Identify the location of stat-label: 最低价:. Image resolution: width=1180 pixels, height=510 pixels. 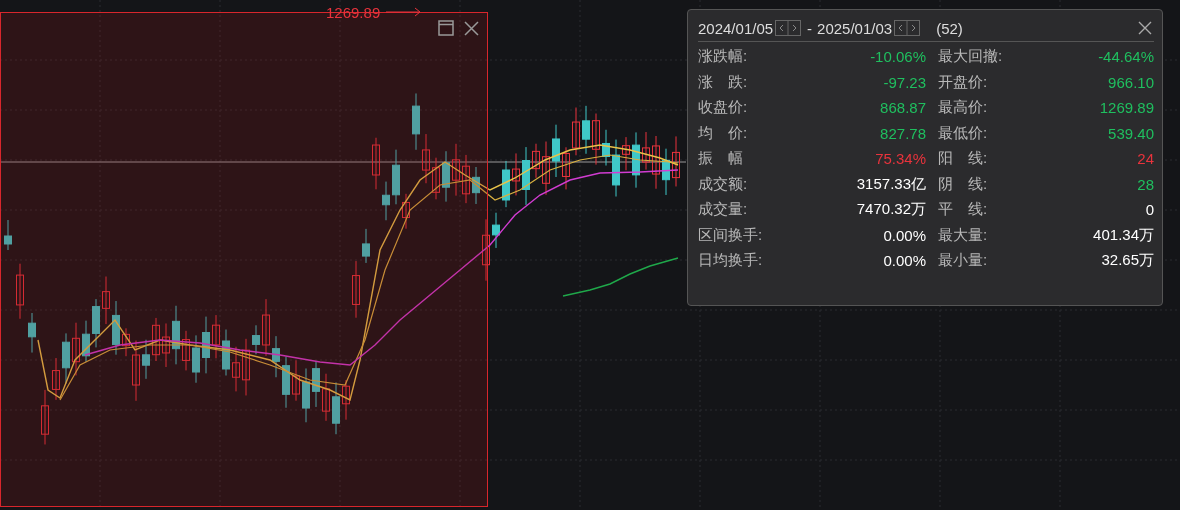
(963, 133).